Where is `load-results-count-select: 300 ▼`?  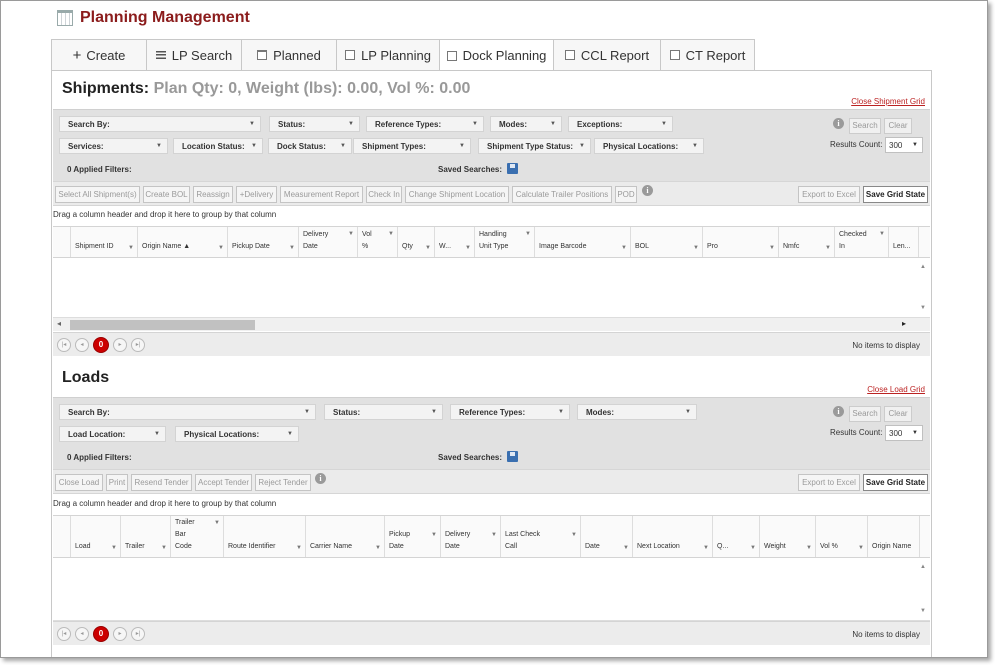 load-results-count-select: 300 ▼ is located at coordinates (904, 433).